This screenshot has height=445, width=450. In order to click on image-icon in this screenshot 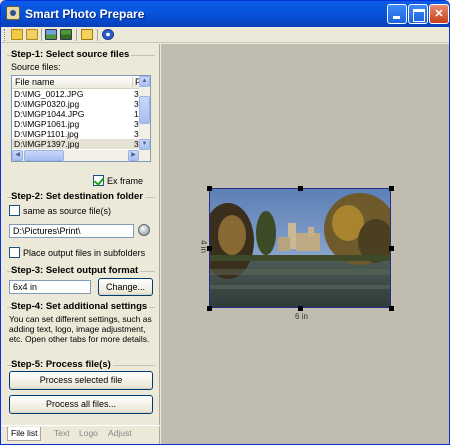, I will do `click(51, 34)`.